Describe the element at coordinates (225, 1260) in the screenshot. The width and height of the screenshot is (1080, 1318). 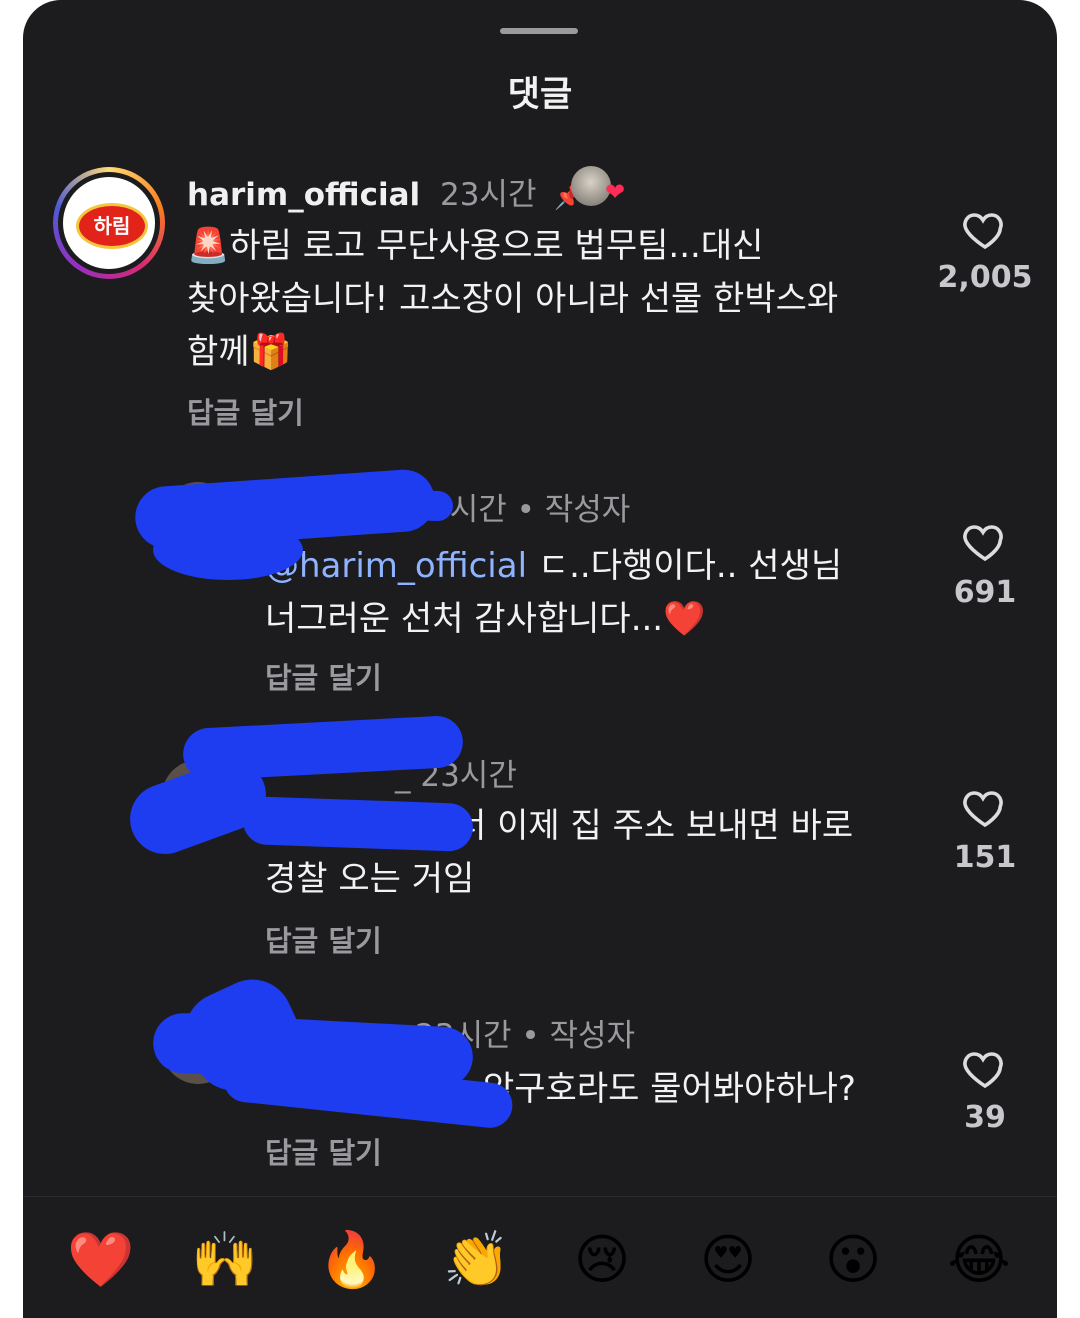
I see `raised-hands-emoji-button: 🙌` at that location.